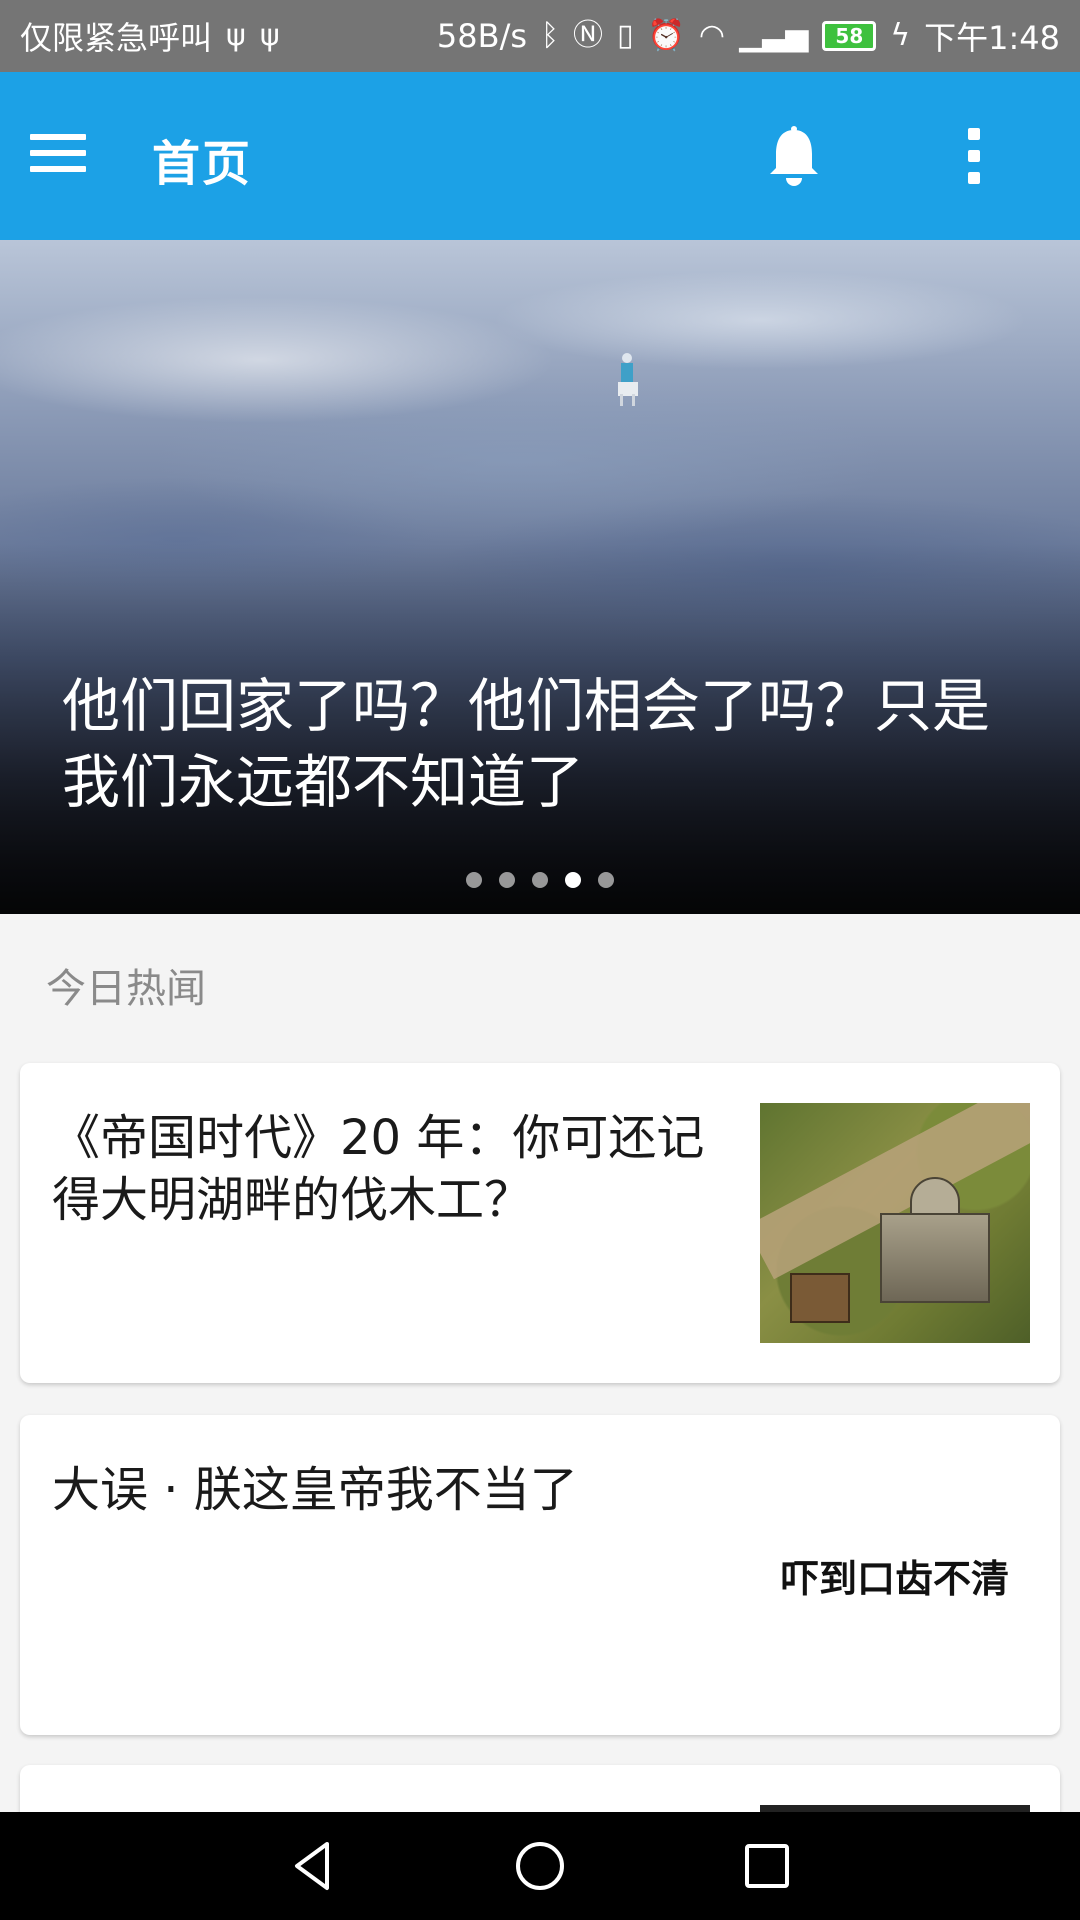  What do you see at coordinates (588, 35) in the screenshot?
I see `nfc-icon: Ⓝ` at bounding box center [588, 35].